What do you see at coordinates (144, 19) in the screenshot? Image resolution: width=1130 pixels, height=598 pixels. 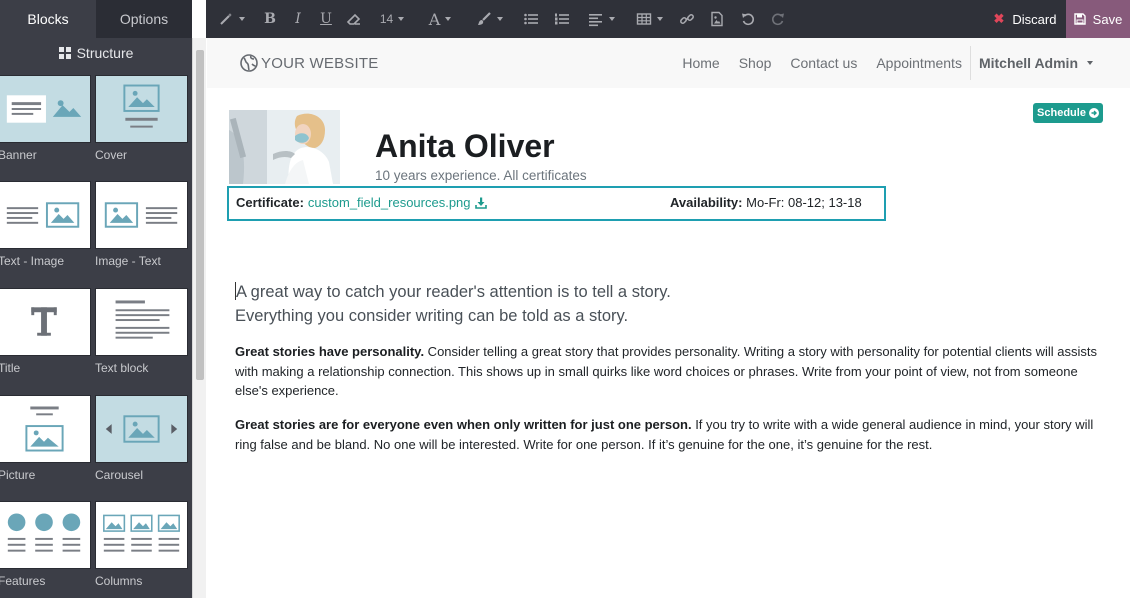 I see `tab-options: Options` at bounding box center [144, 19].